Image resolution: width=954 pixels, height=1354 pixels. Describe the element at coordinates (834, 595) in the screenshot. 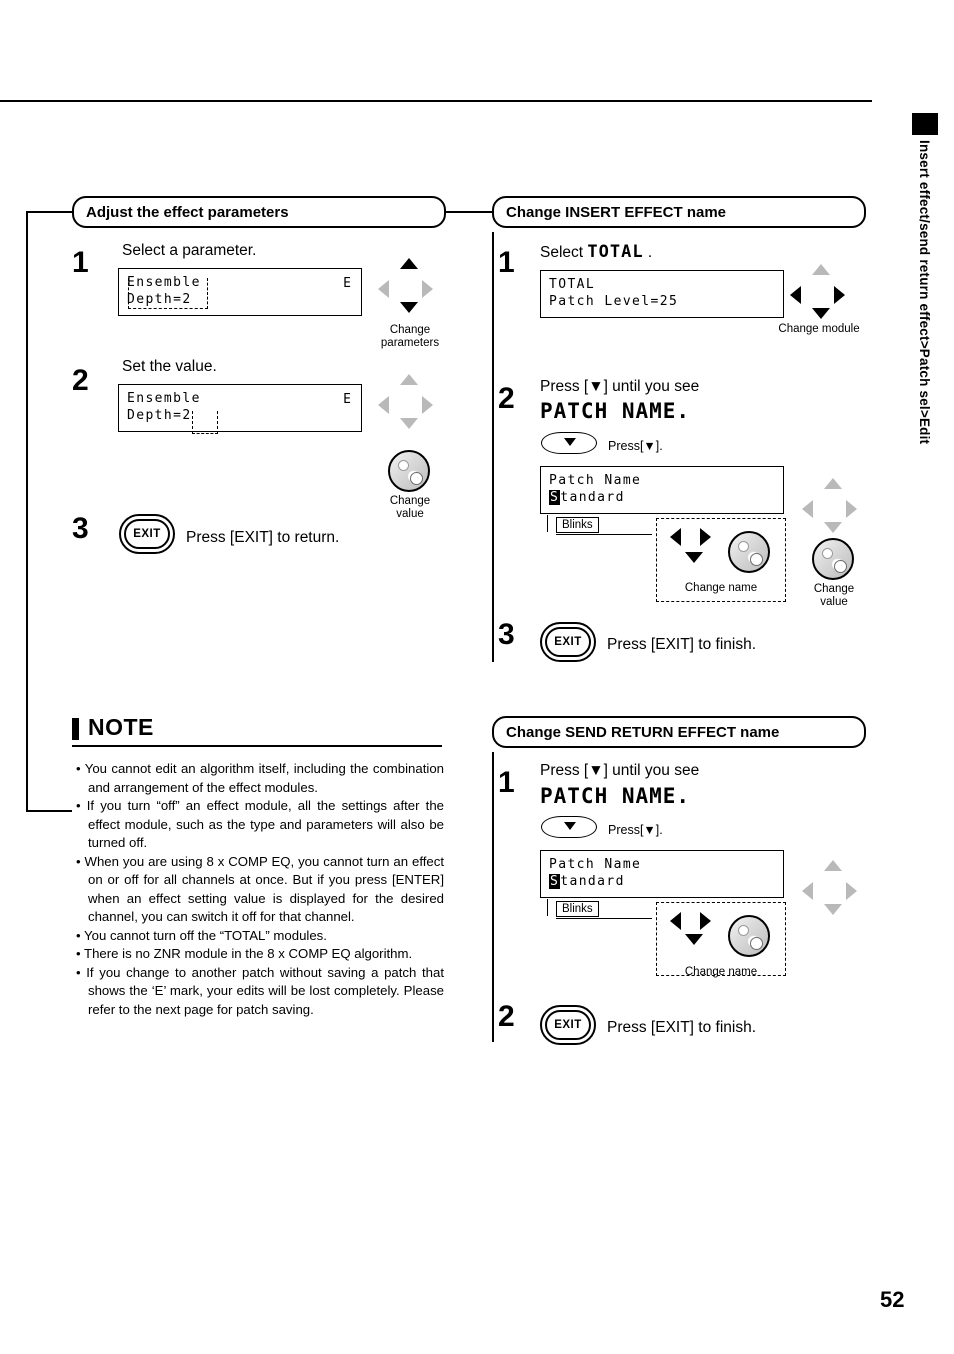

I see `caption-change-value-2: Change value` at that location.